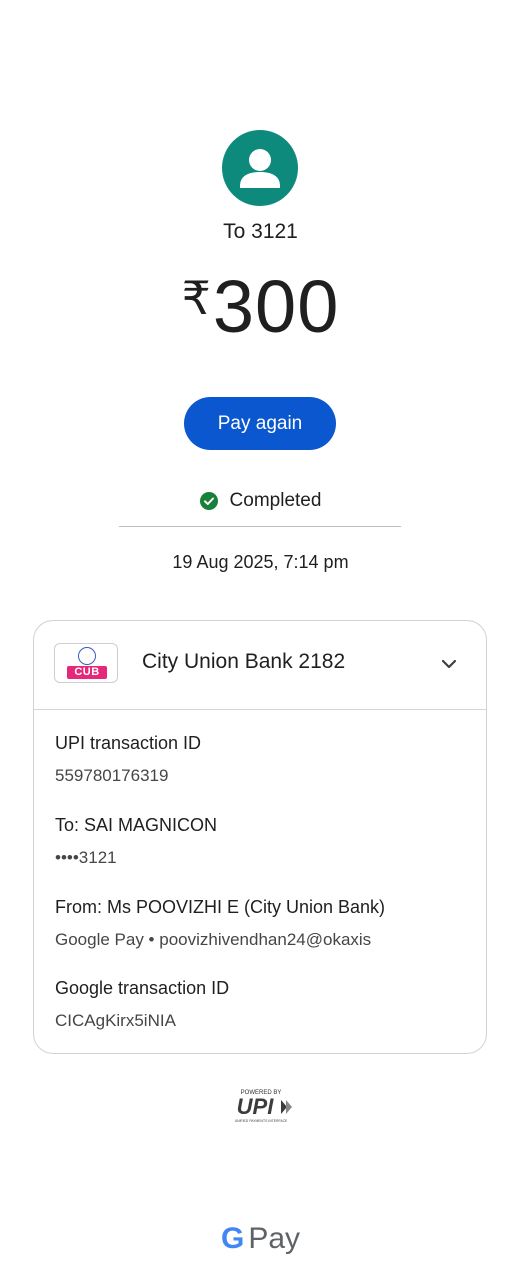 This screenshot has height=1280, width=521. I want to click on bank-name: City Union Bank 2182, so click(244, 661).